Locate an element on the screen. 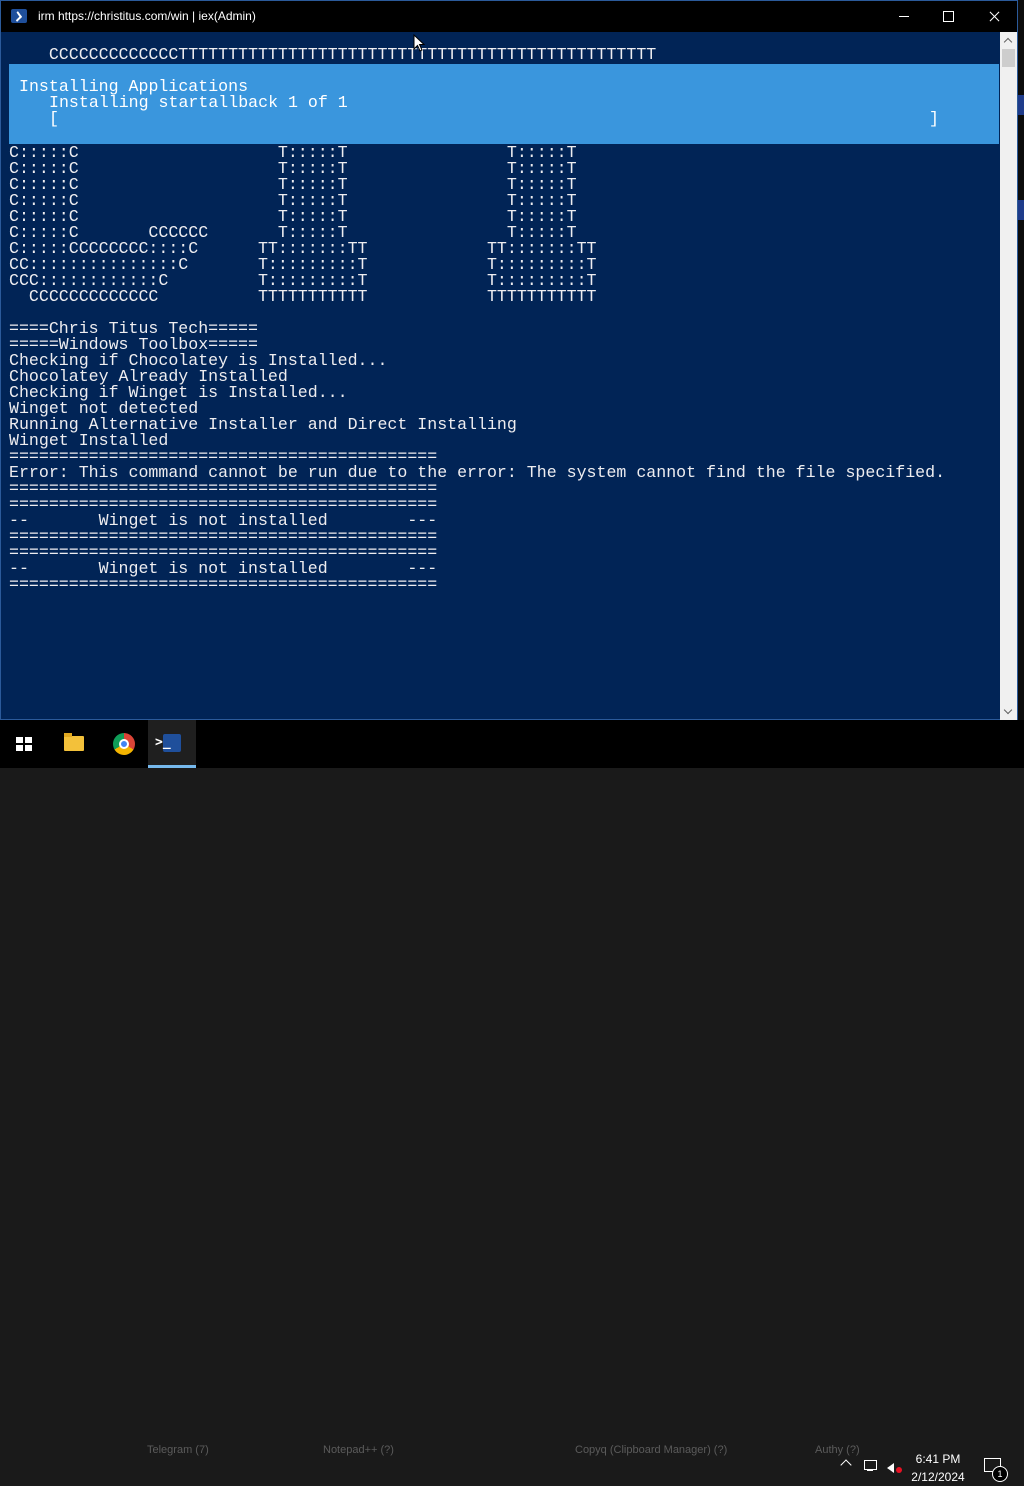 The image size is (1024, 1486). network-icon is located at coordinates (870, 1466).